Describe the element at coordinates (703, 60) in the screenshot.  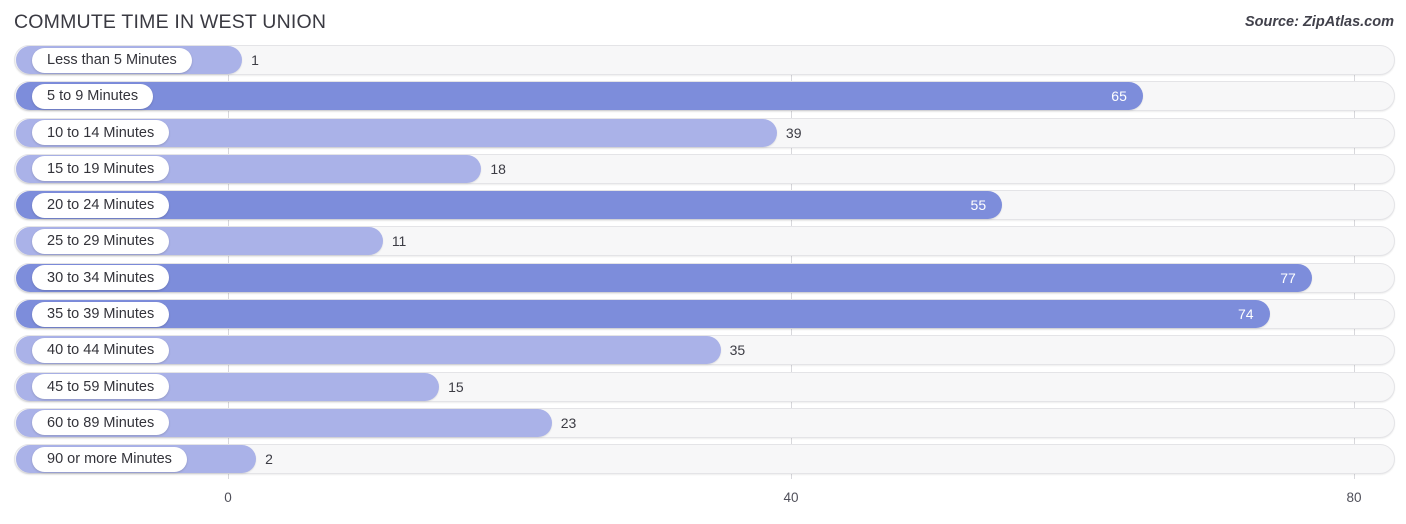
I see `bar-row: Less than 5 Minutes 1` at that location.